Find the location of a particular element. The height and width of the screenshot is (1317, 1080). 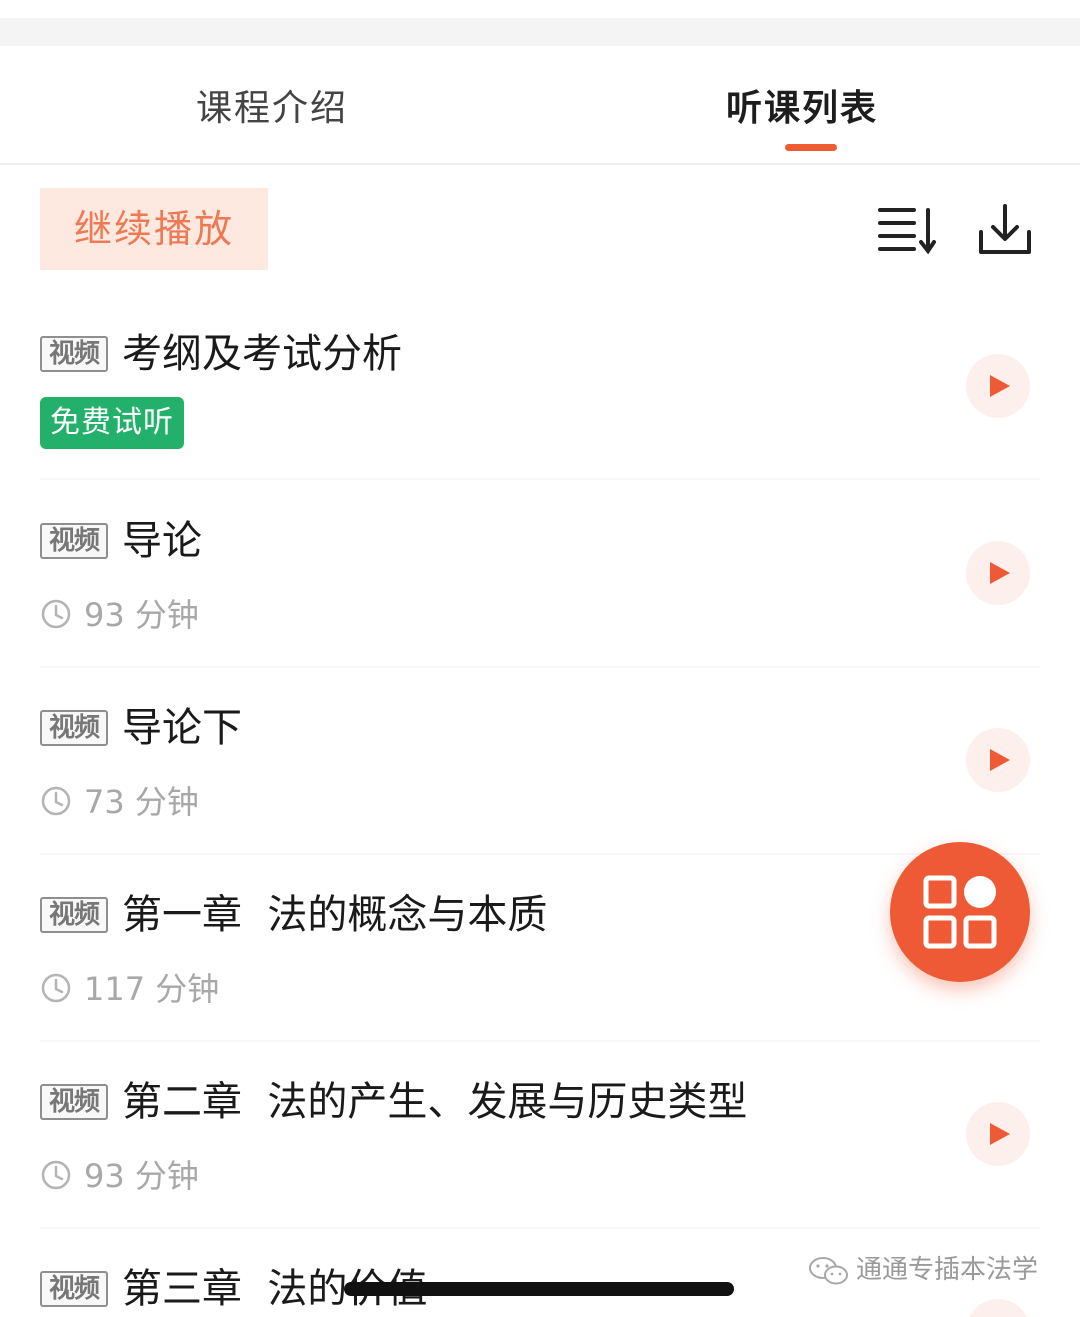

floating-apps-button is located at coordinates (960, 912).